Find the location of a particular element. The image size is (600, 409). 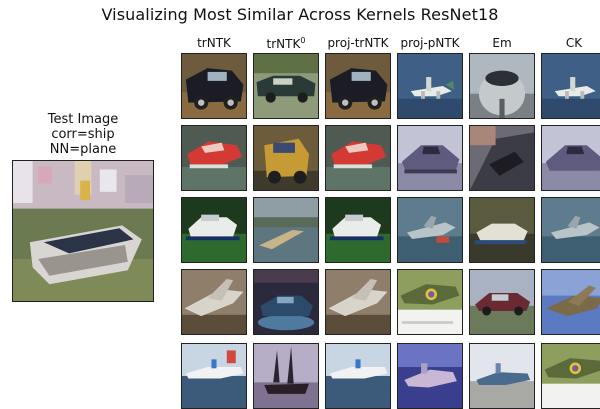

column-header-text: Em is located at coordinates (502, 43).